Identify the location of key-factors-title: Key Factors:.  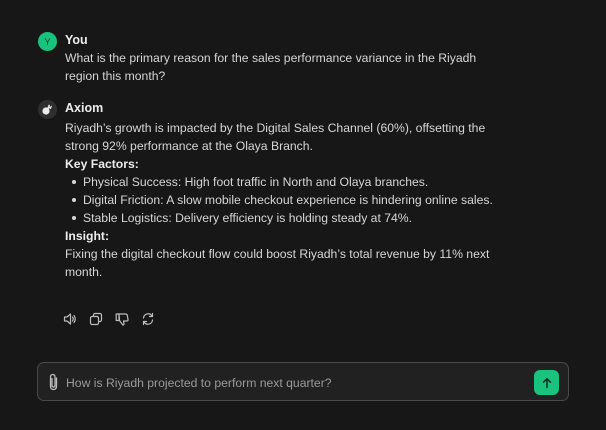
(102, 164).